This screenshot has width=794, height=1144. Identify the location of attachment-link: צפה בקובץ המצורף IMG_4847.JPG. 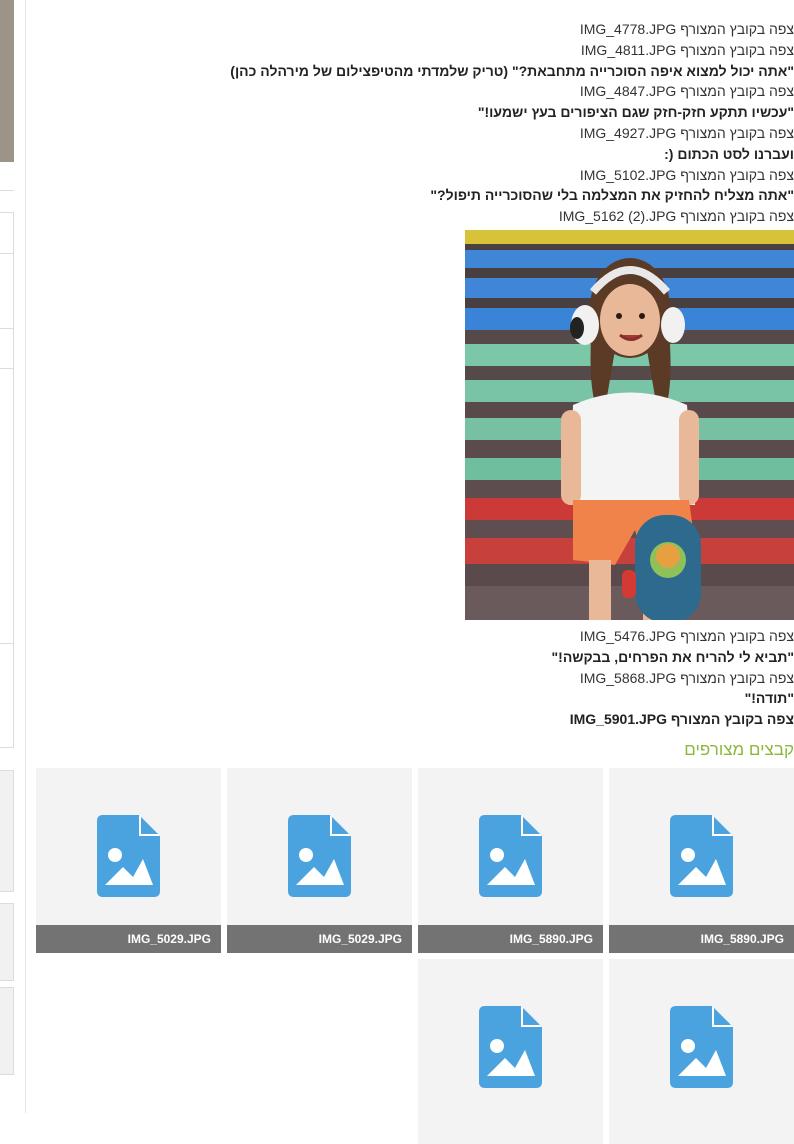
(417, 91).